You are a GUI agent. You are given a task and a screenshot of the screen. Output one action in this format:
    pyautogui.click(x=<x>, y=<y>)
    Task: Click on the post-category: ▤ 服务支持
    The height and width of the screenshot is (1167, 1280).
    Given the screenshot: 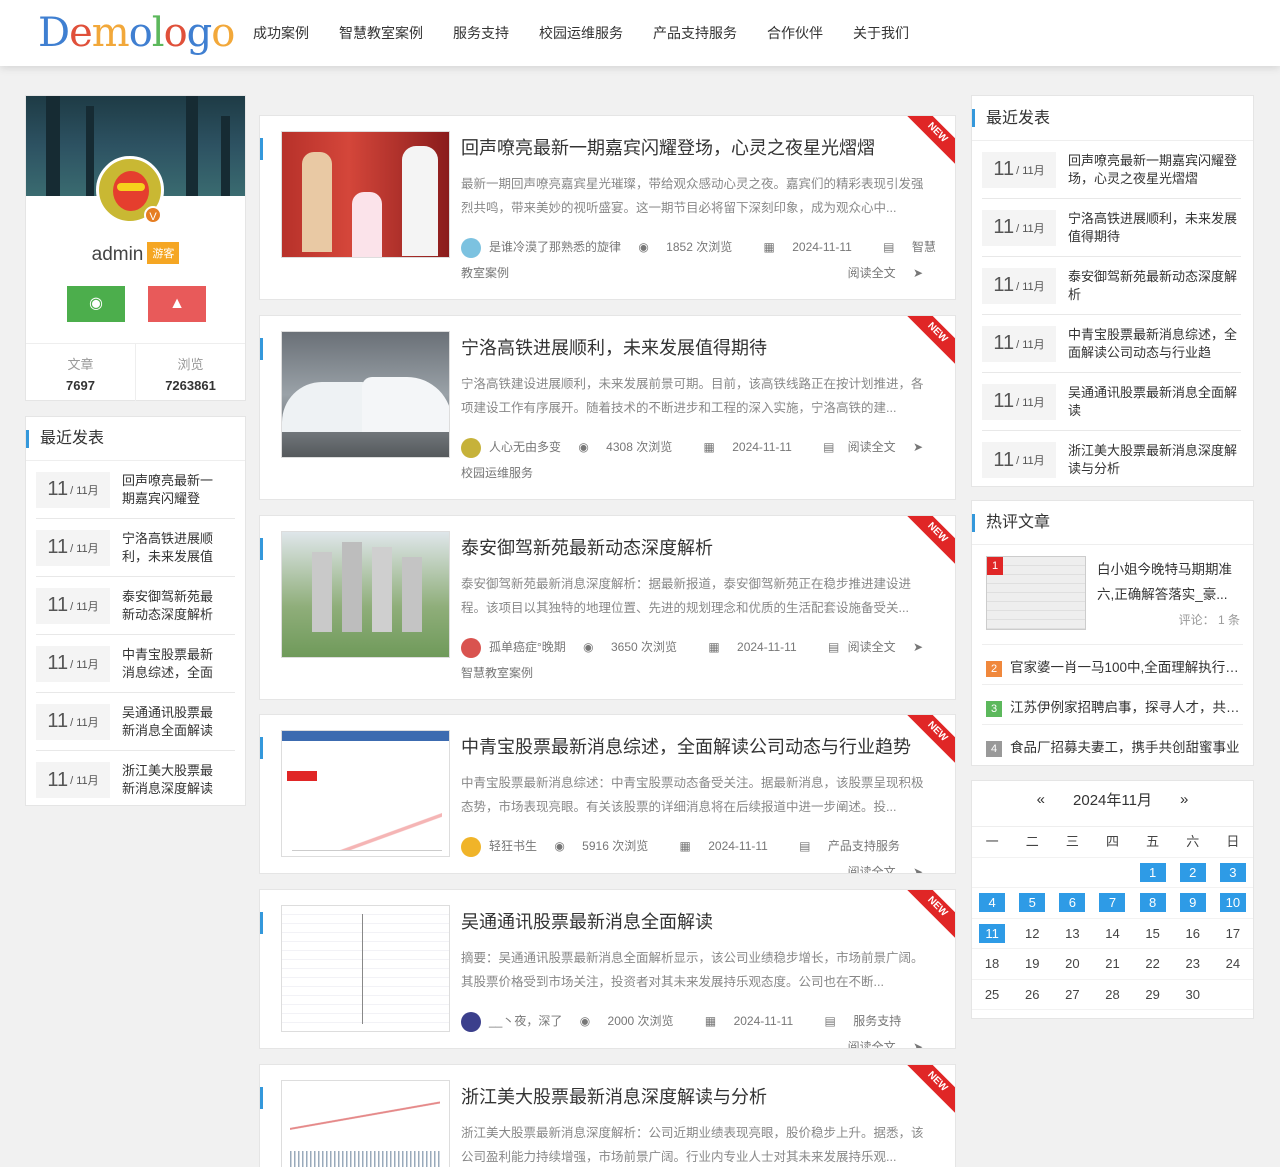 What is the action you would take?
    pyautogui.click(x=870, y=1021)
    